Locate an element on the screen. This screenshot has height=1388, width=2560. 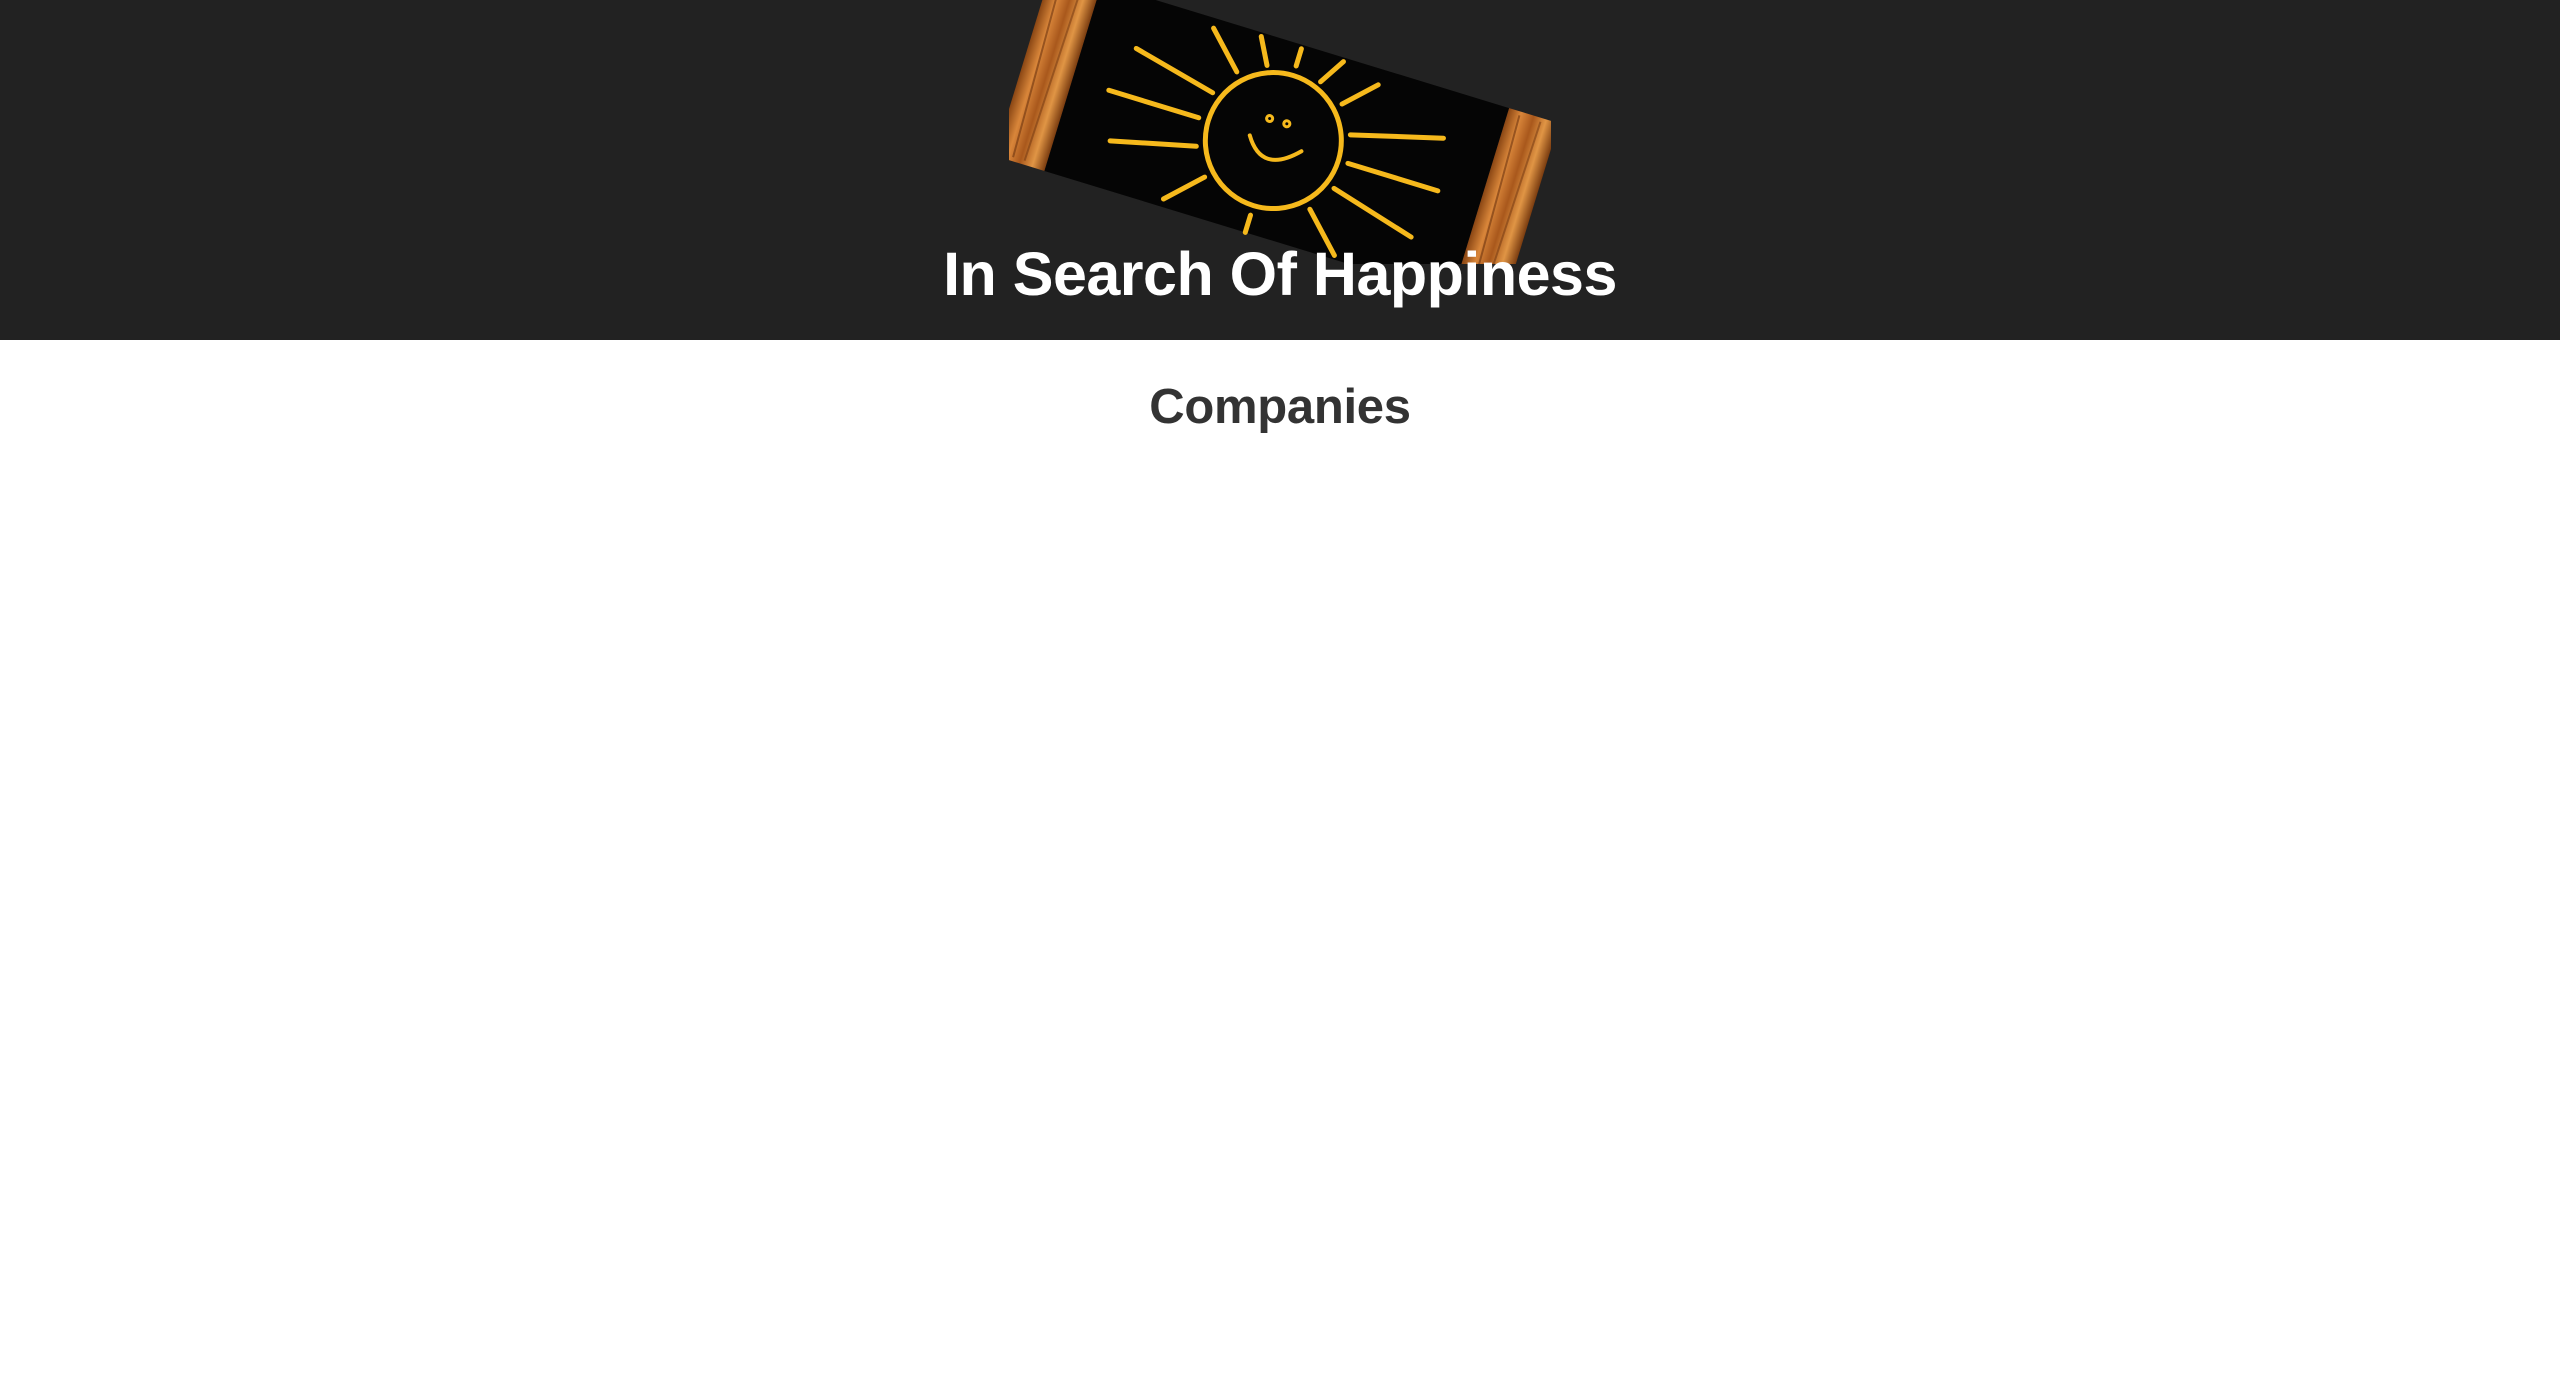
site-title: In Search Of Happiness is located at coordinates (1280, 274).